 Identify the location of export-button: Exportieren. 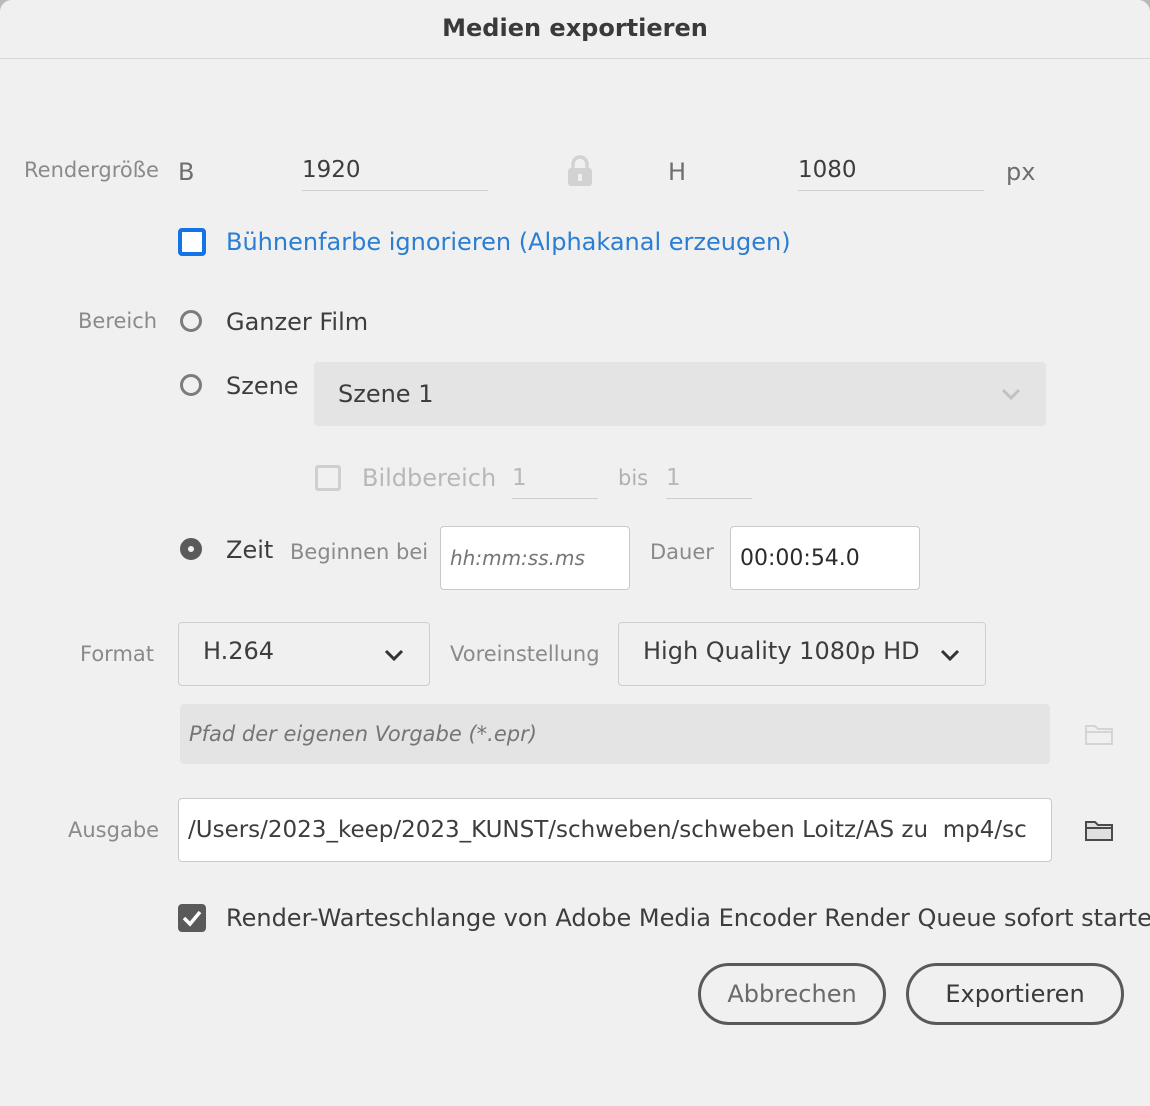
(1015, 994).